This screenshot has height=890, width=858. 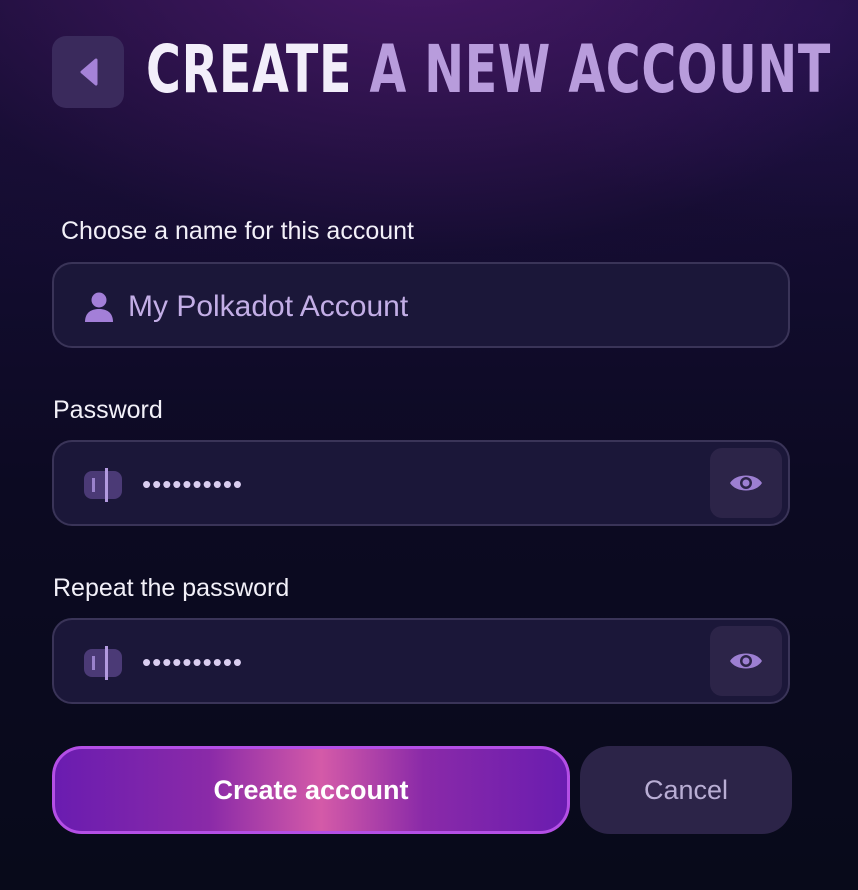 I want to click on repeat-password-label: Repeat the password, so click(x=171, y=588).